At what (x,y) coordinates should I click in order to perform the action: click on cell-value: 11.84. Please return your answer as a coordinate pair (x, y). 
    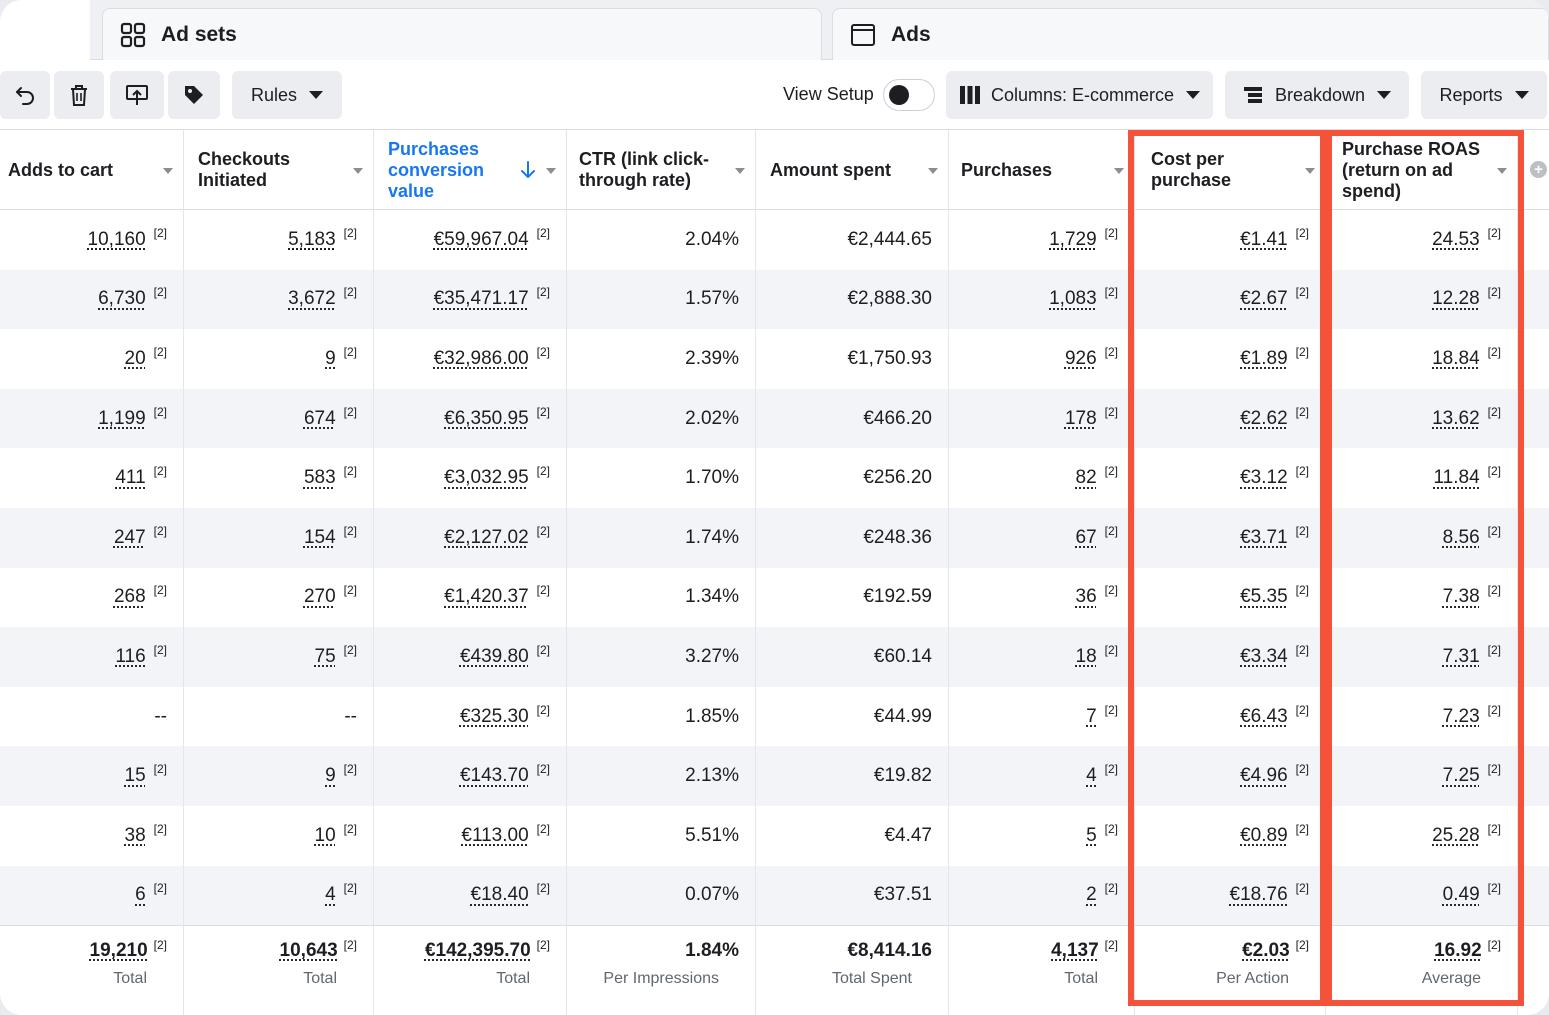
    Looking at the image, I should click on (1457, 478).